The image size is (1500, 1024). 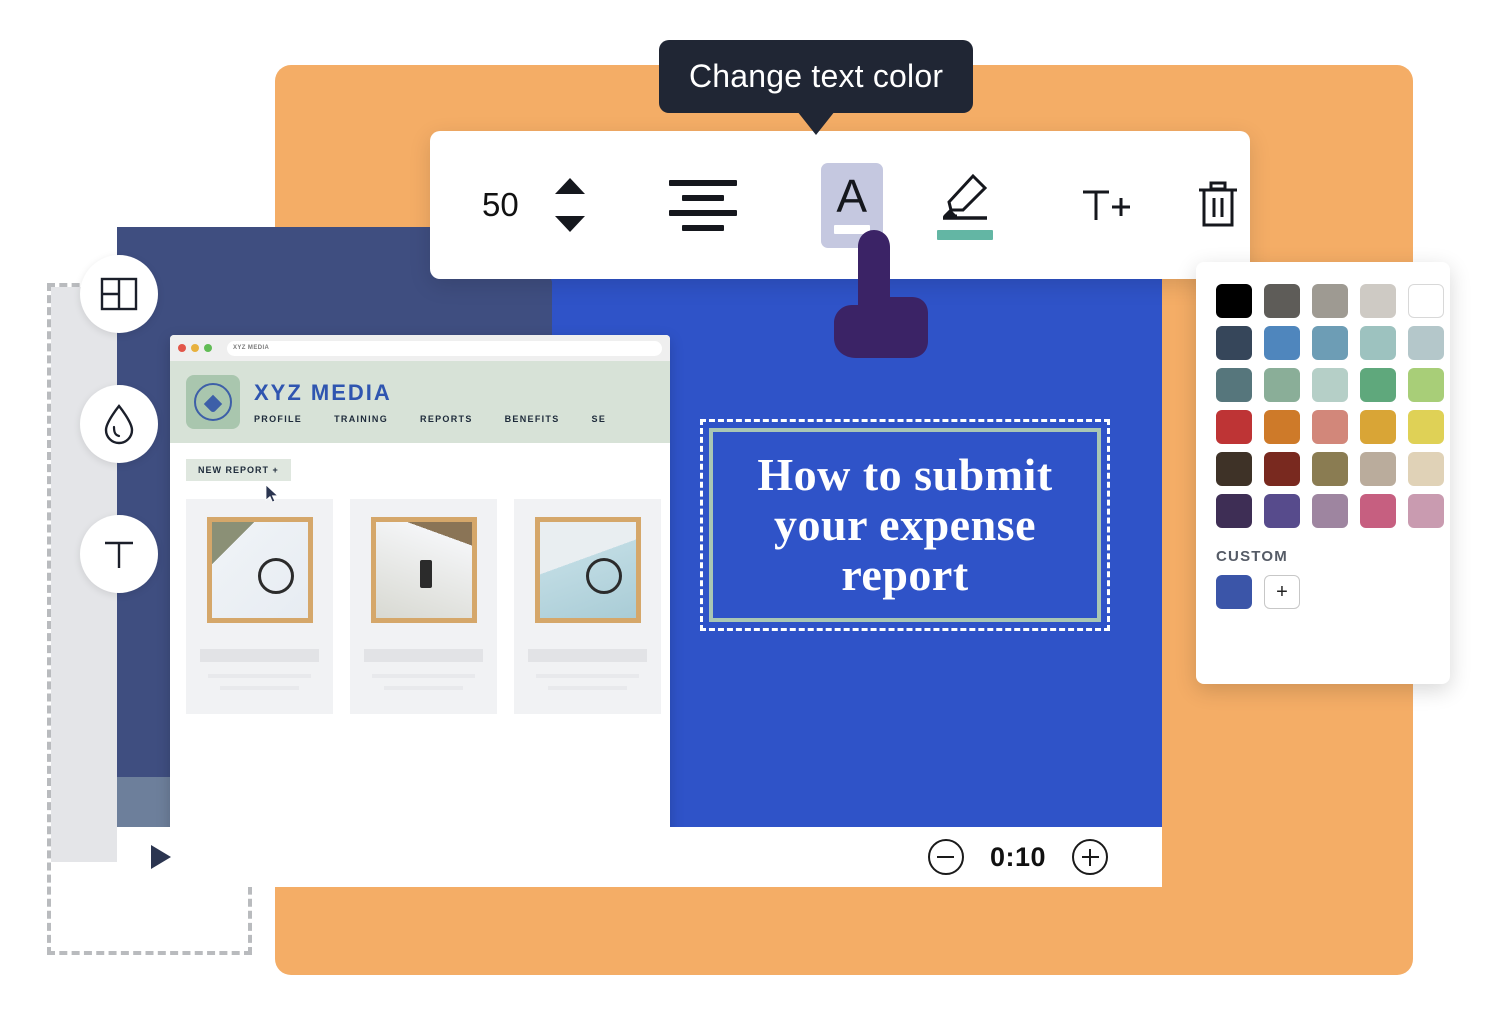 I want to click on duration-controls: 0:10, so click(x=1017, y=857).